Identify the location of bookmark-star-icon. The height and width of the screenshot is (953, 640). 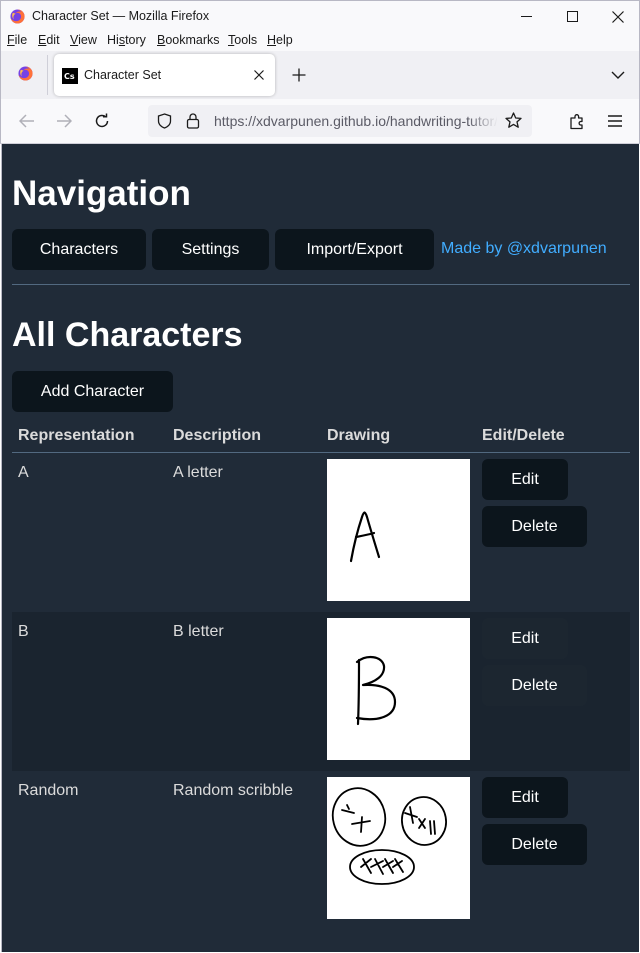
(513, 120).